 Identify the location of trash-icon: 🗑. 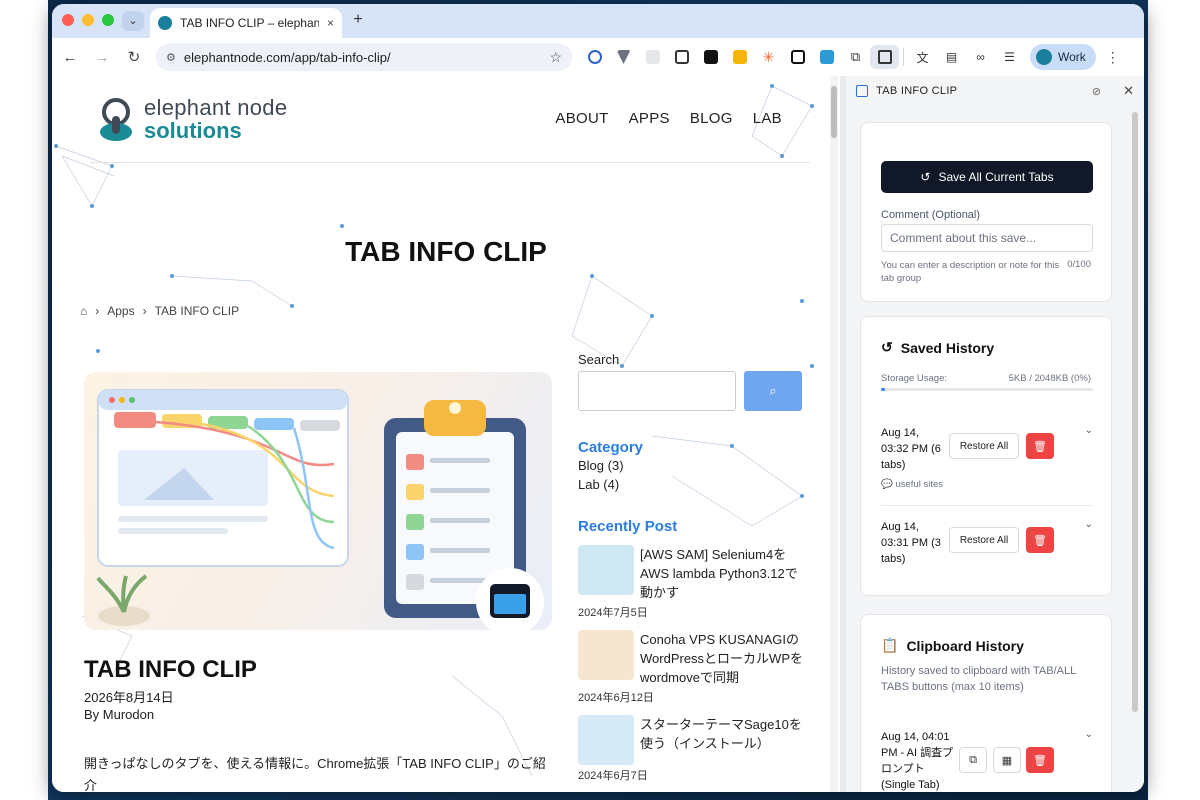
(1040, 446).